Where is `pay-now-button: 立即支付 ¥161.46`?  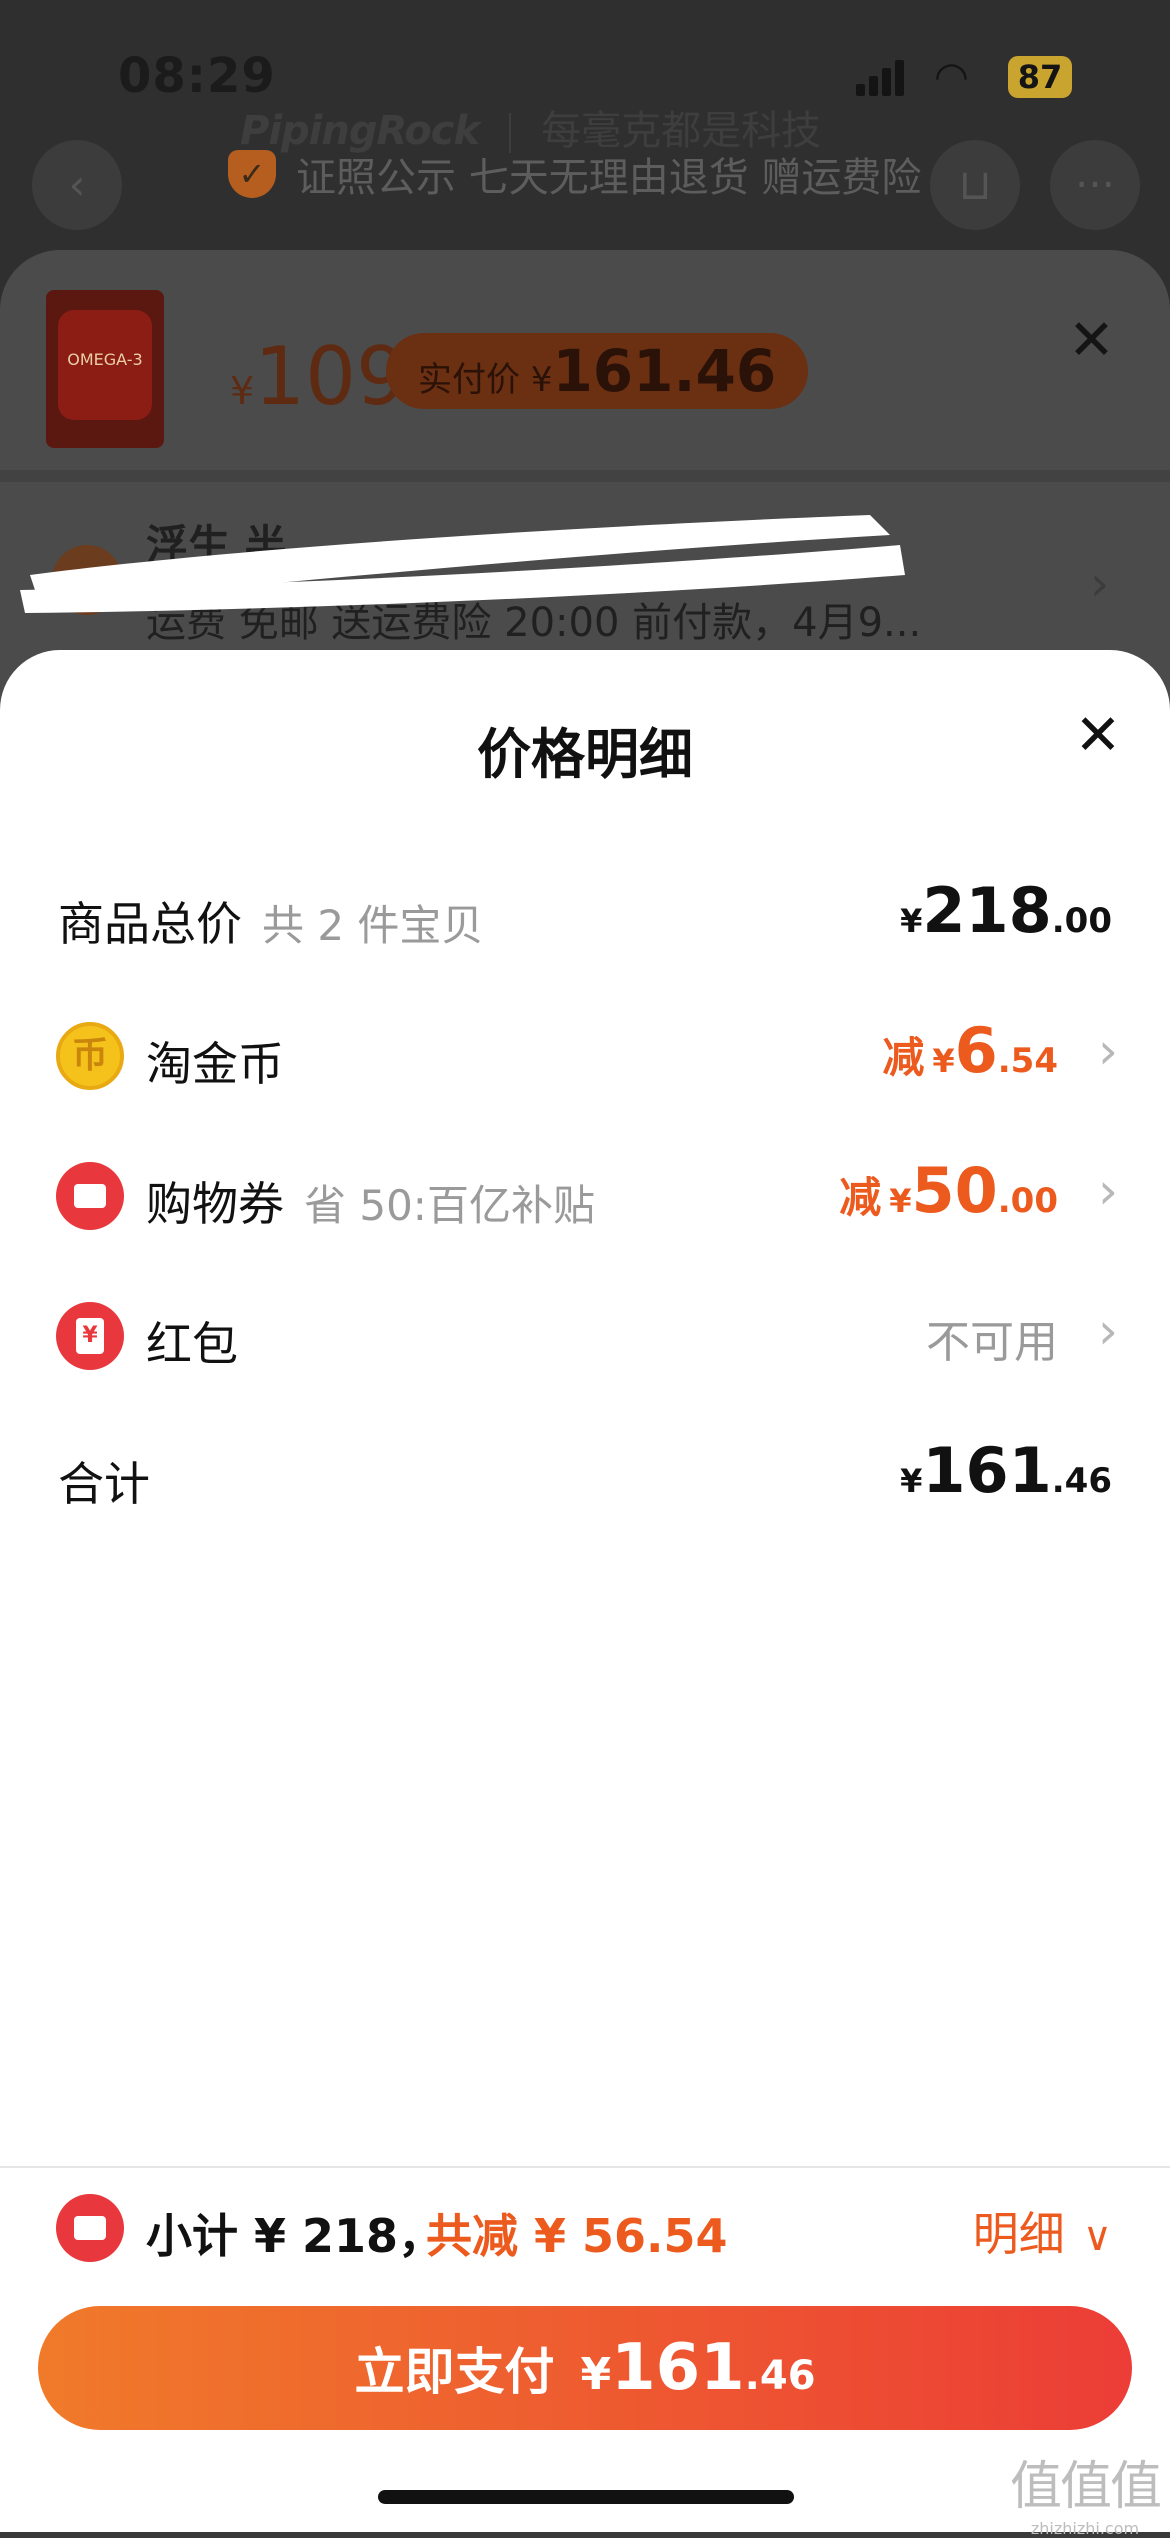 pay-now-button: 立即支付 ¥161.46 is located at coordinates (585, 2368).